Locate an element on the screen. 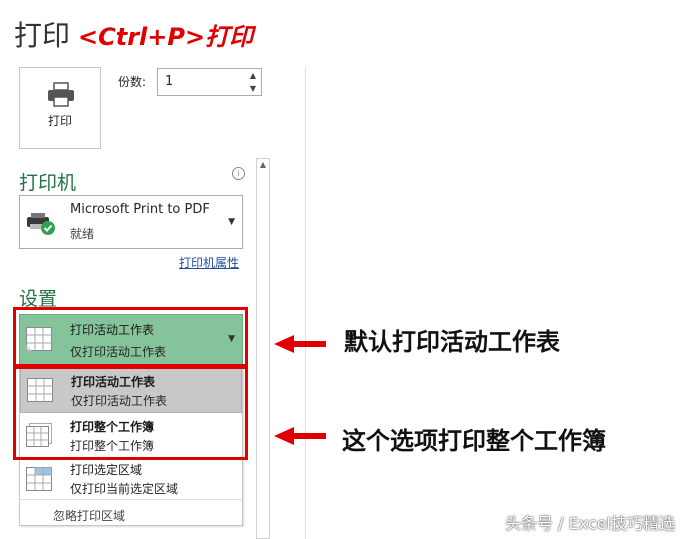 The height and width of the screenshot is (539, 683). info-icon: i is located at coordinates (238, 173).